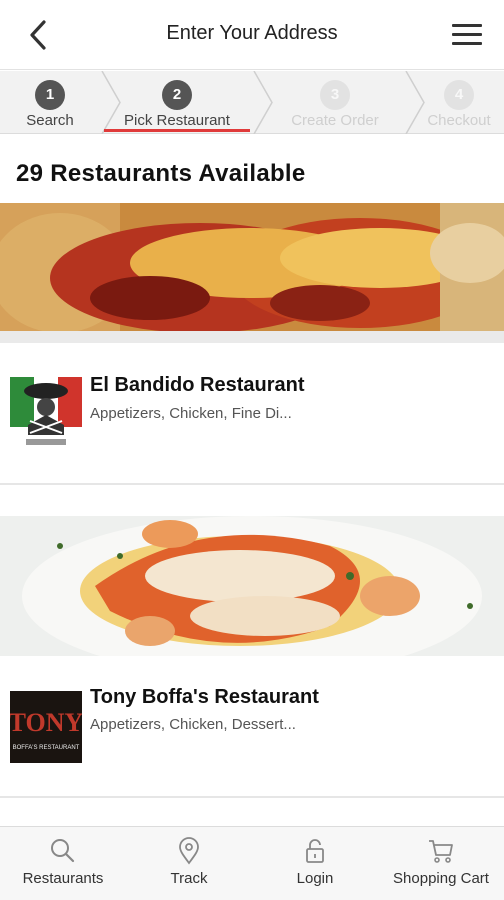  I want to click on menu-button, so click(467, 35).